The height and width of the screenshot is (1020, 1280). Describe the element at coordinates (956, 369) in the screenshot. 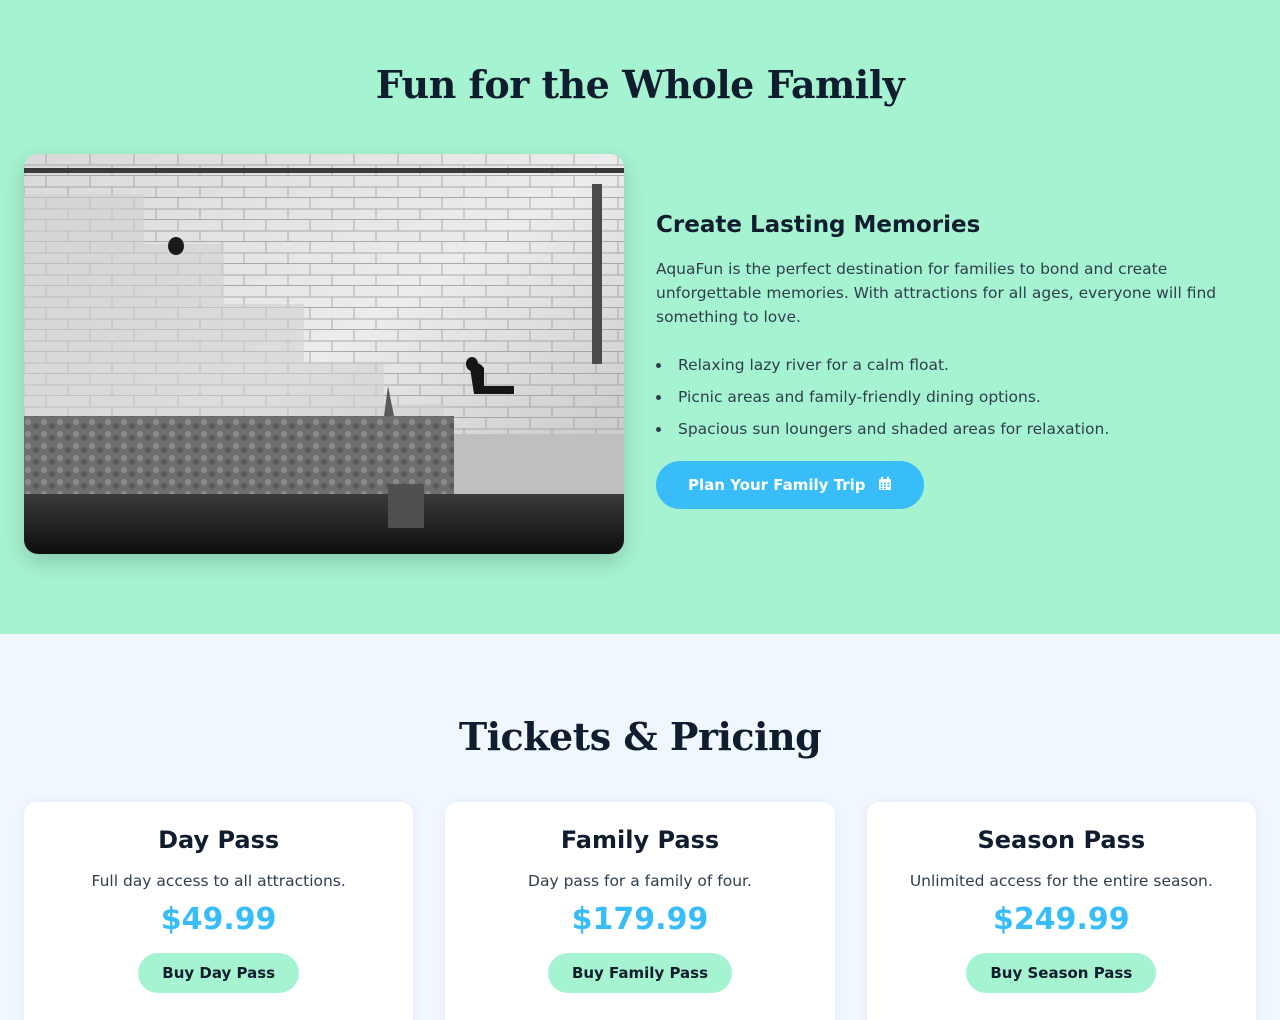

I see `feature-item: Relaxing lazy river for a calm float.` at that location.